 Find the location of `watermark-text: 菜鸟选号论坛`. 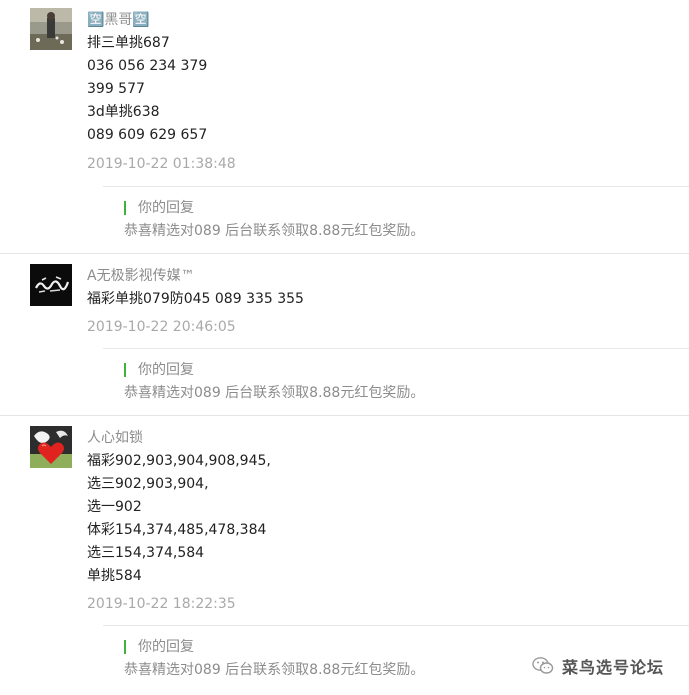

watermark-text: 菜鸟选号论坛 is located at coordinates (613, 667).